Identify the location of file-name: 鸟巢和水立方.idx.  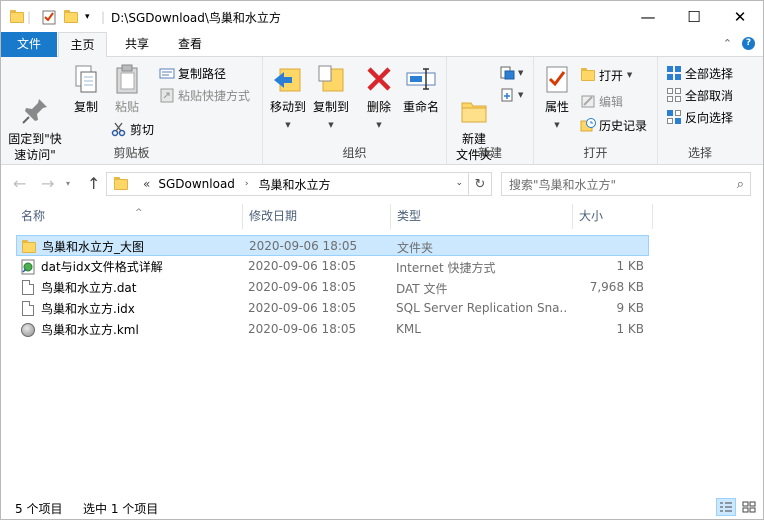
(88, 309).